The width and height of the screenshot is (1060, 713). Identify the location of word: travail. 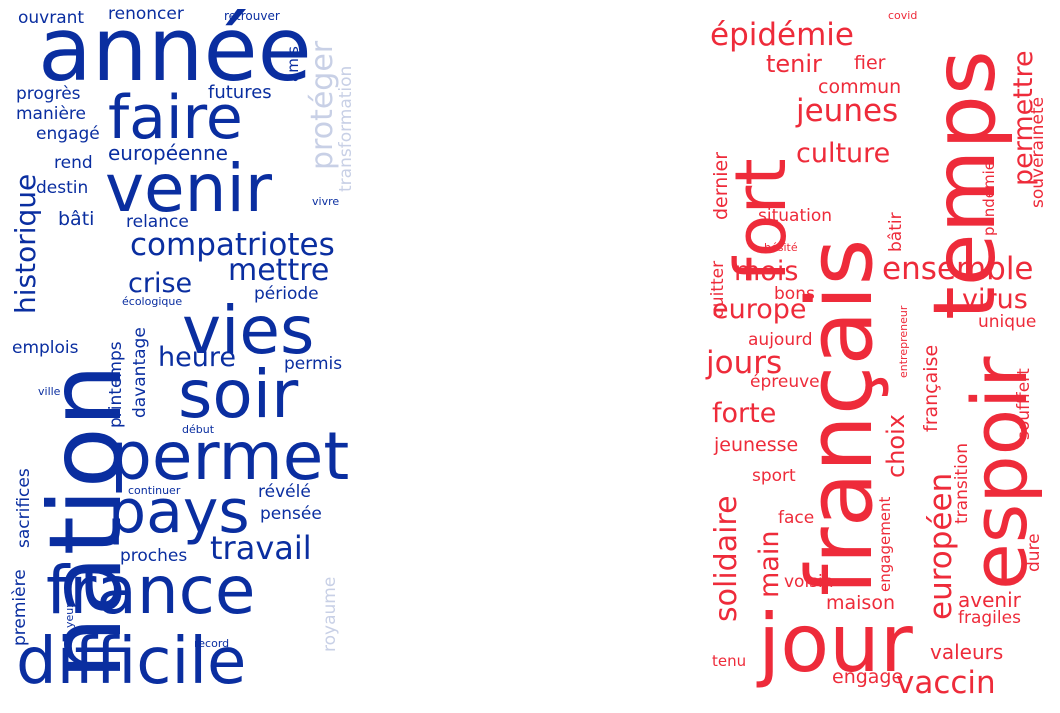
(261, 548).